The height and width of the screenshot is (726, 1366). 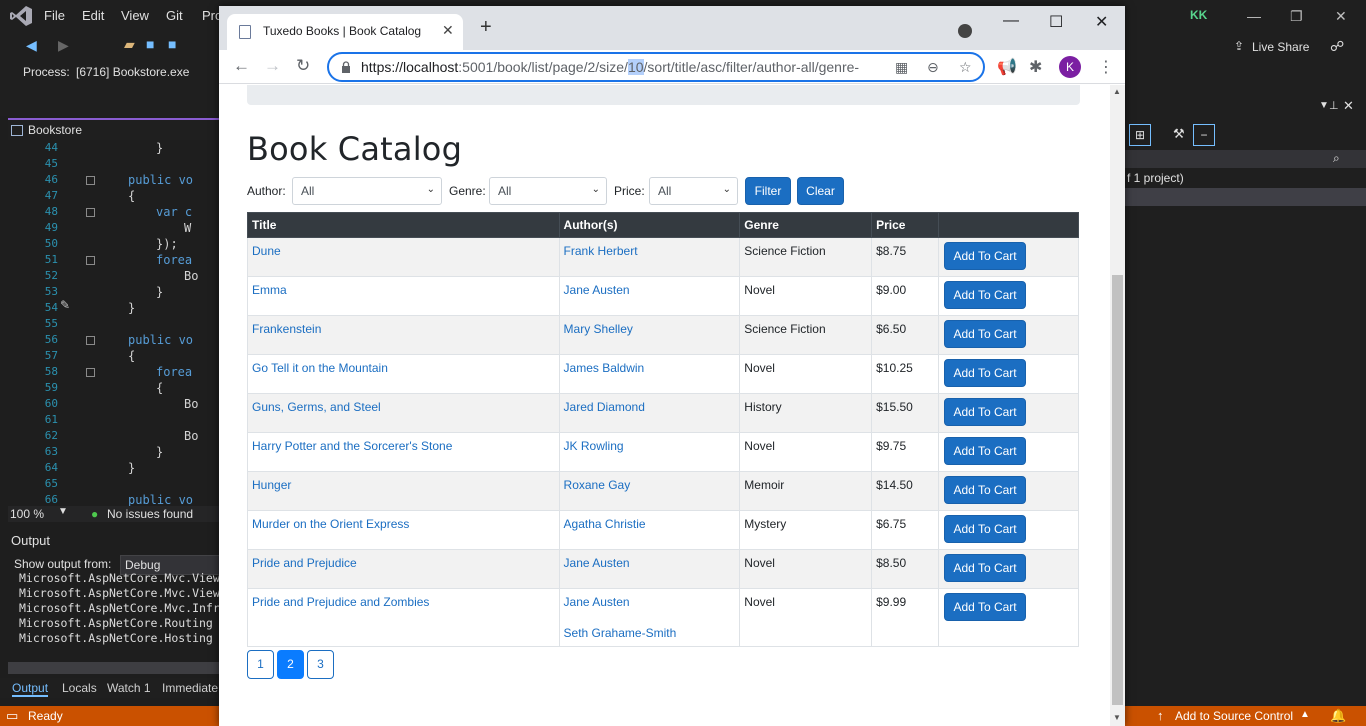 What do you see at coordinates (27, 514) in the screenshot?
I see `zoom-level: 100 %` at bounding box center [27, 514].